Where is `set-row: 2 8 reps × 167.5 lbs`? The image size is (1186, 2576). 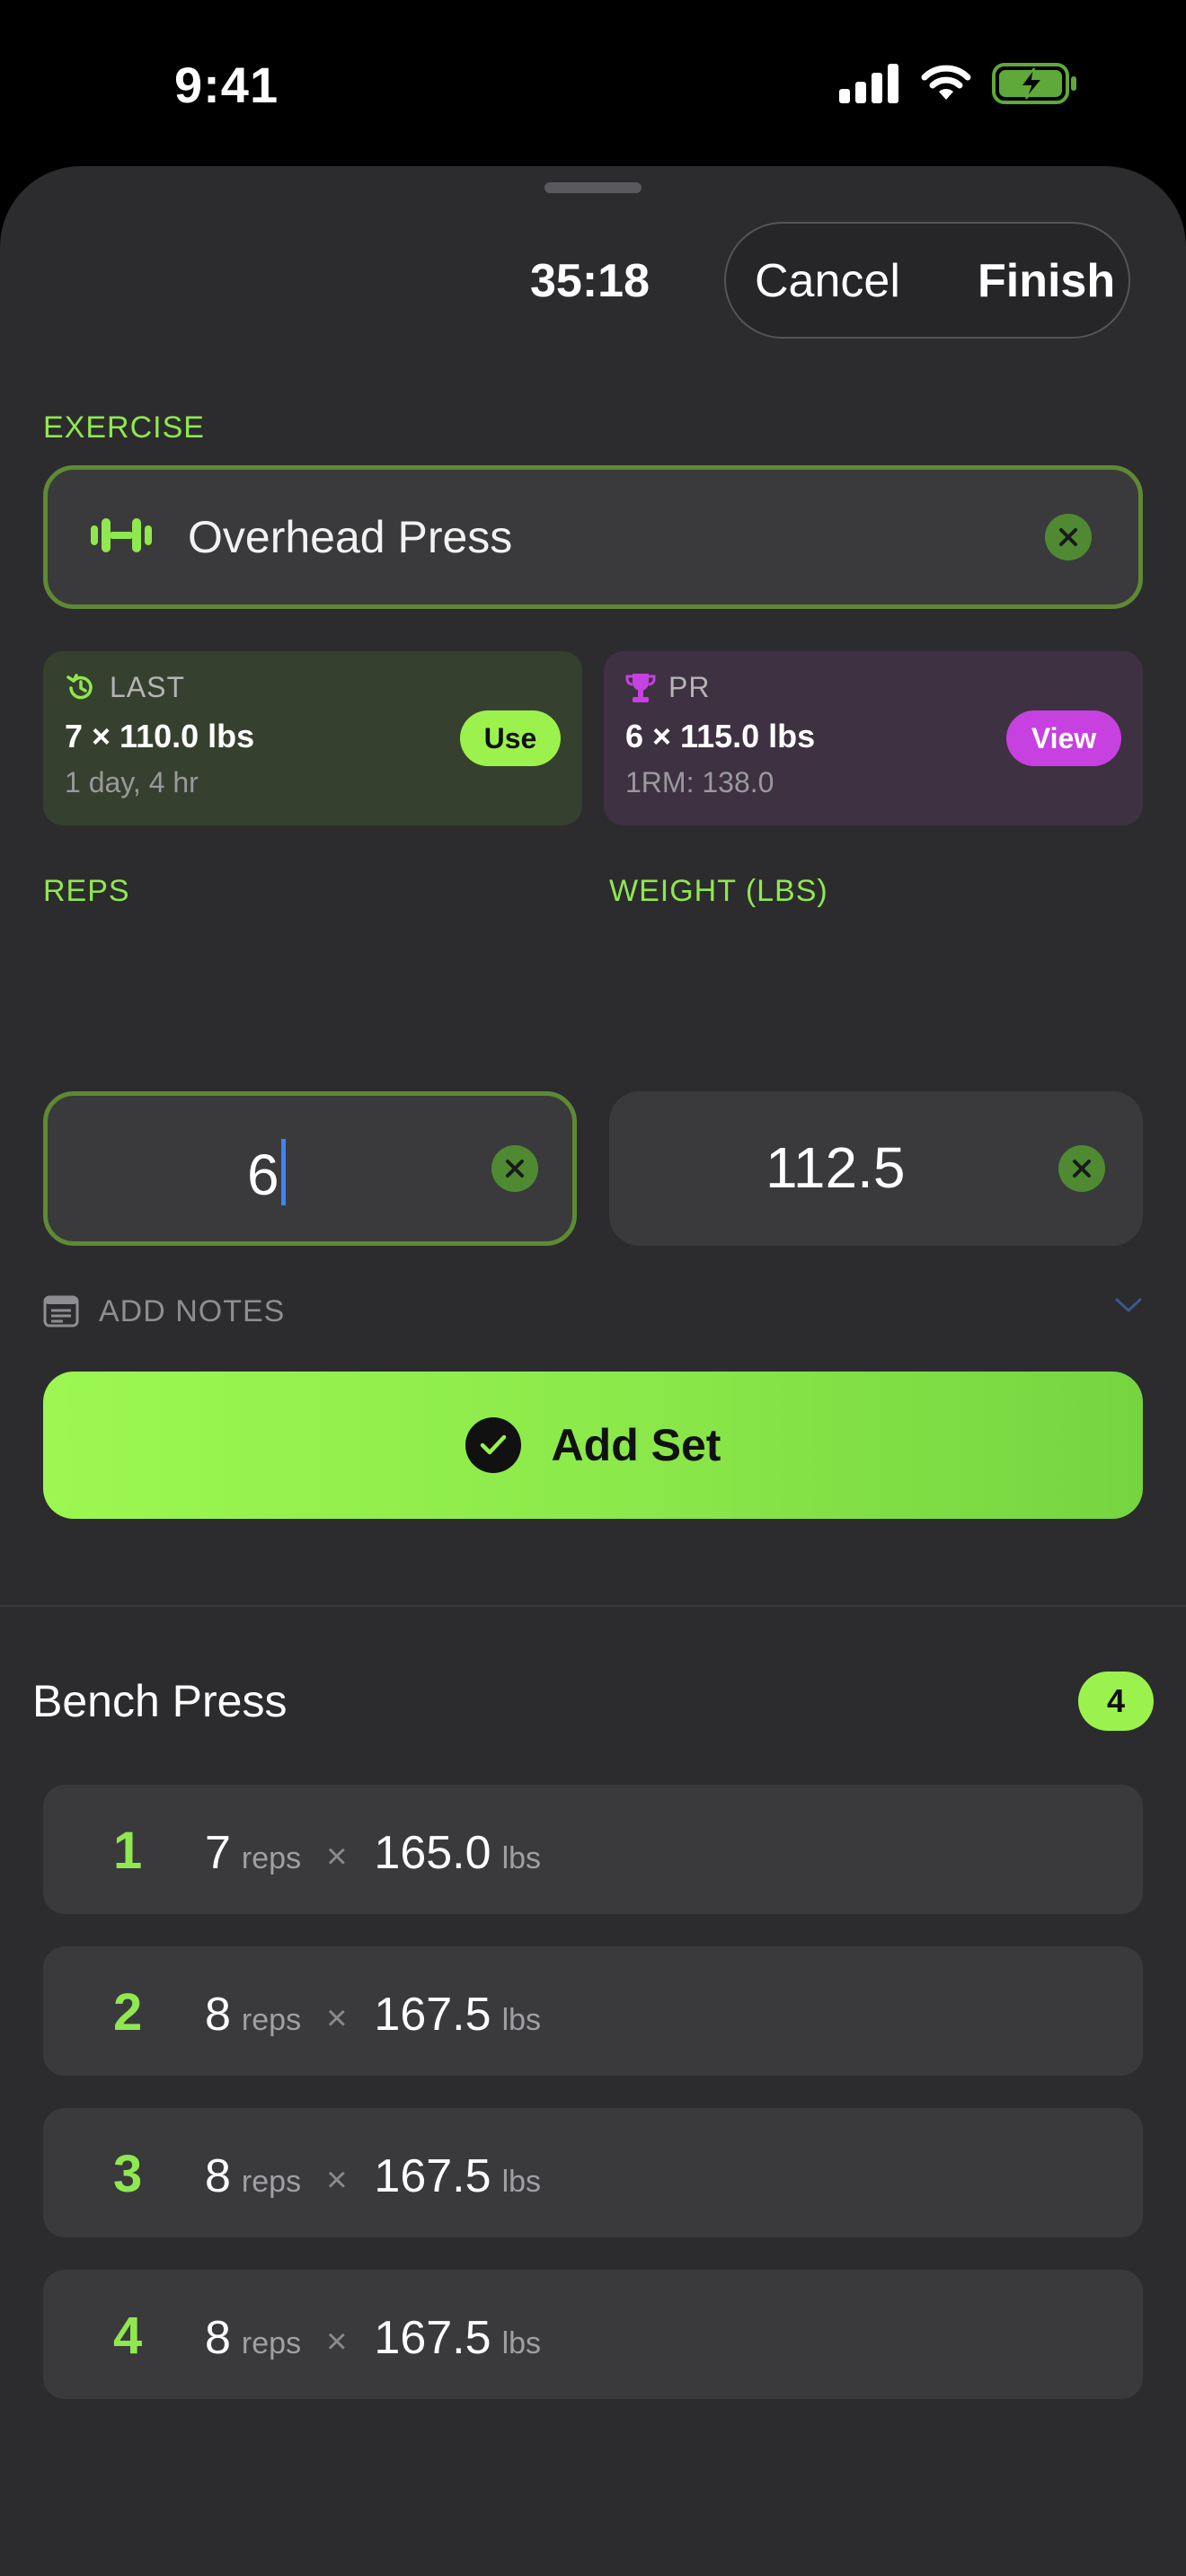 set-row: 2 8 reps × 167.5 lbs is located at coordinates (593, 2011).